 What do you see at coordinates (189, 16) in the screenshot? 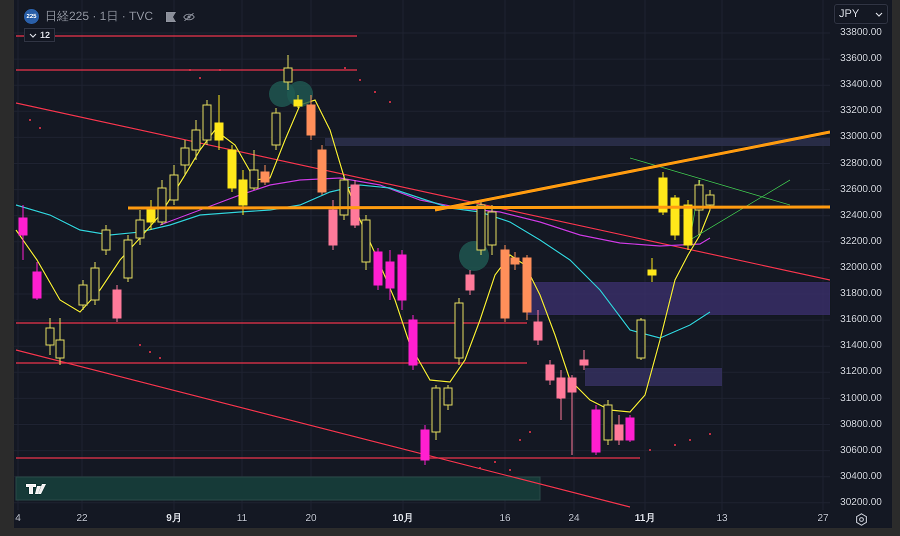
I see `hidden-eye-icon` at bounding box center [189, 16].